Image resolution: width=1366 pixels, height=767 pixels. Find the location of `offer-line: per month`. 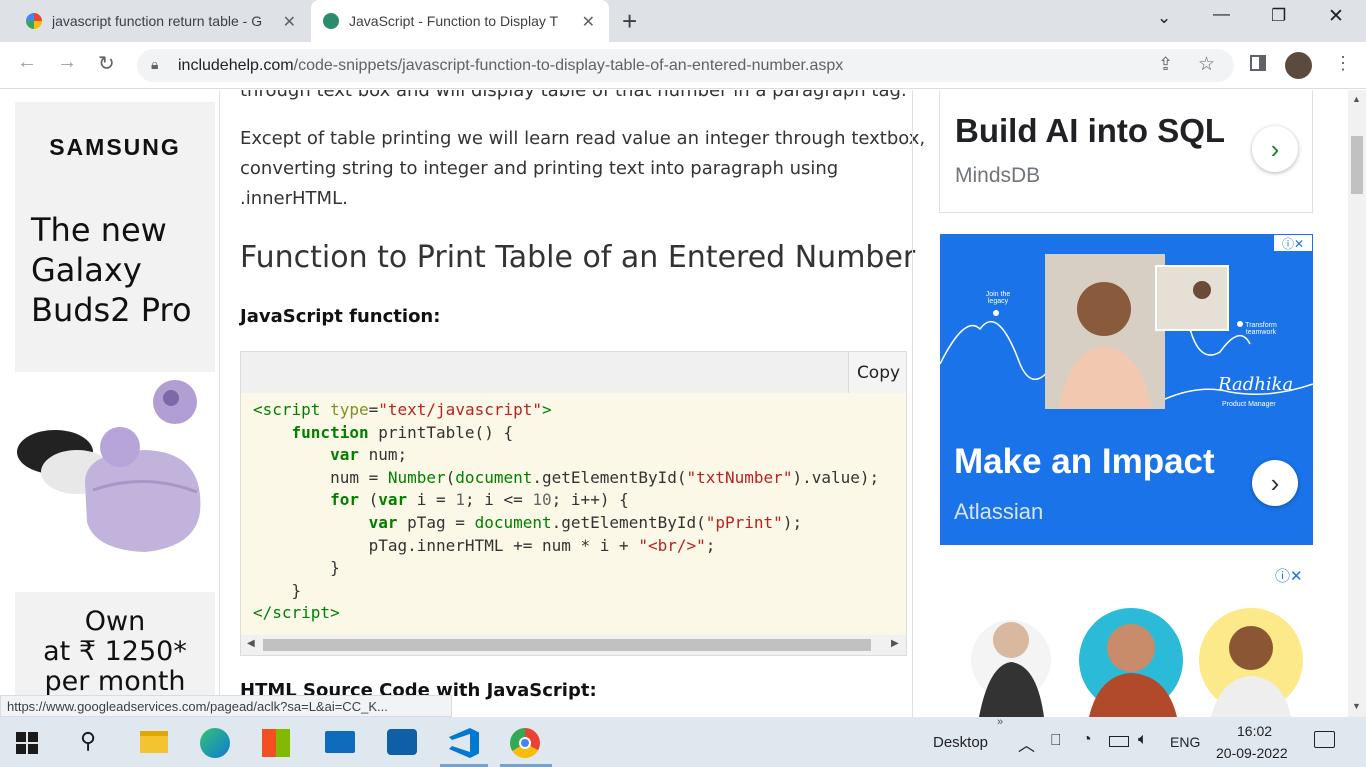

offer-line: per month is located at coordinates (115, 681).